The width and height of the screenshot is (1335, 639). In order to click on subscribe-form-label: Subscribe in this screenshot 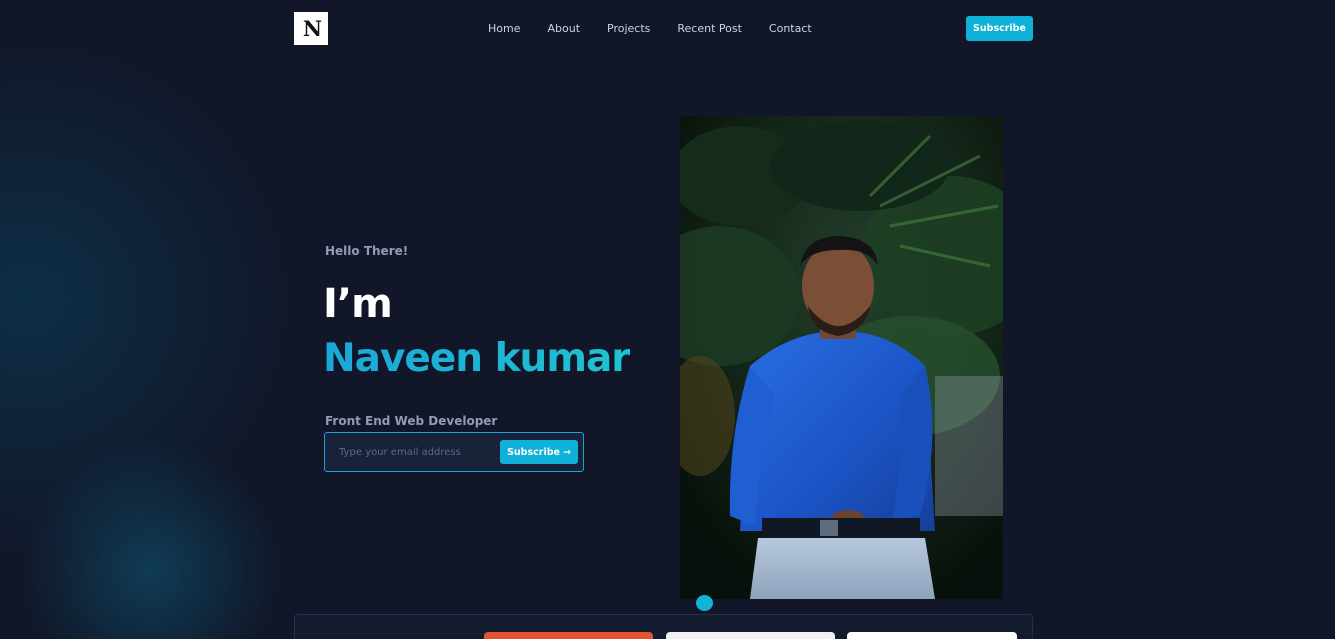, I will do `click(533, 452)`.